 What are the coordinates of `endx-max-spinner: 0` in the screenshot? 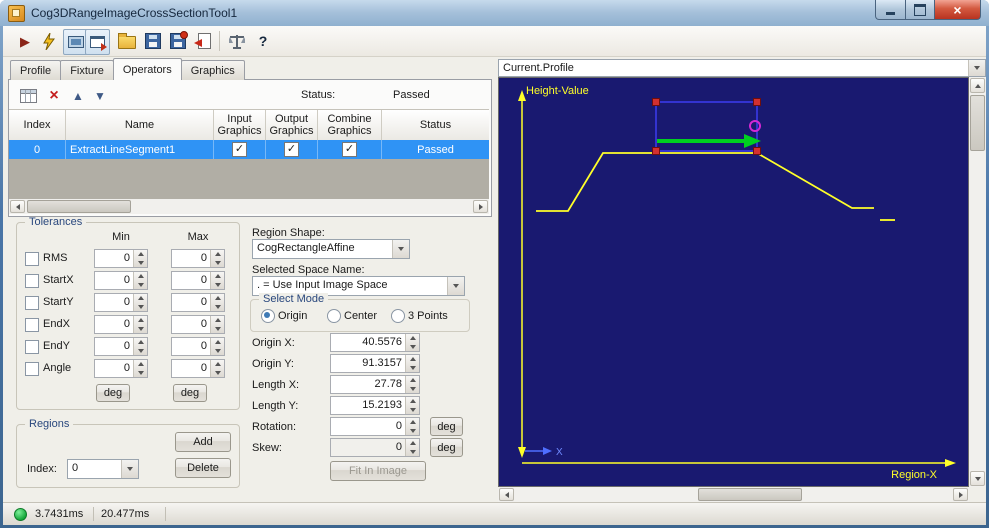 It's located at (198, 324).